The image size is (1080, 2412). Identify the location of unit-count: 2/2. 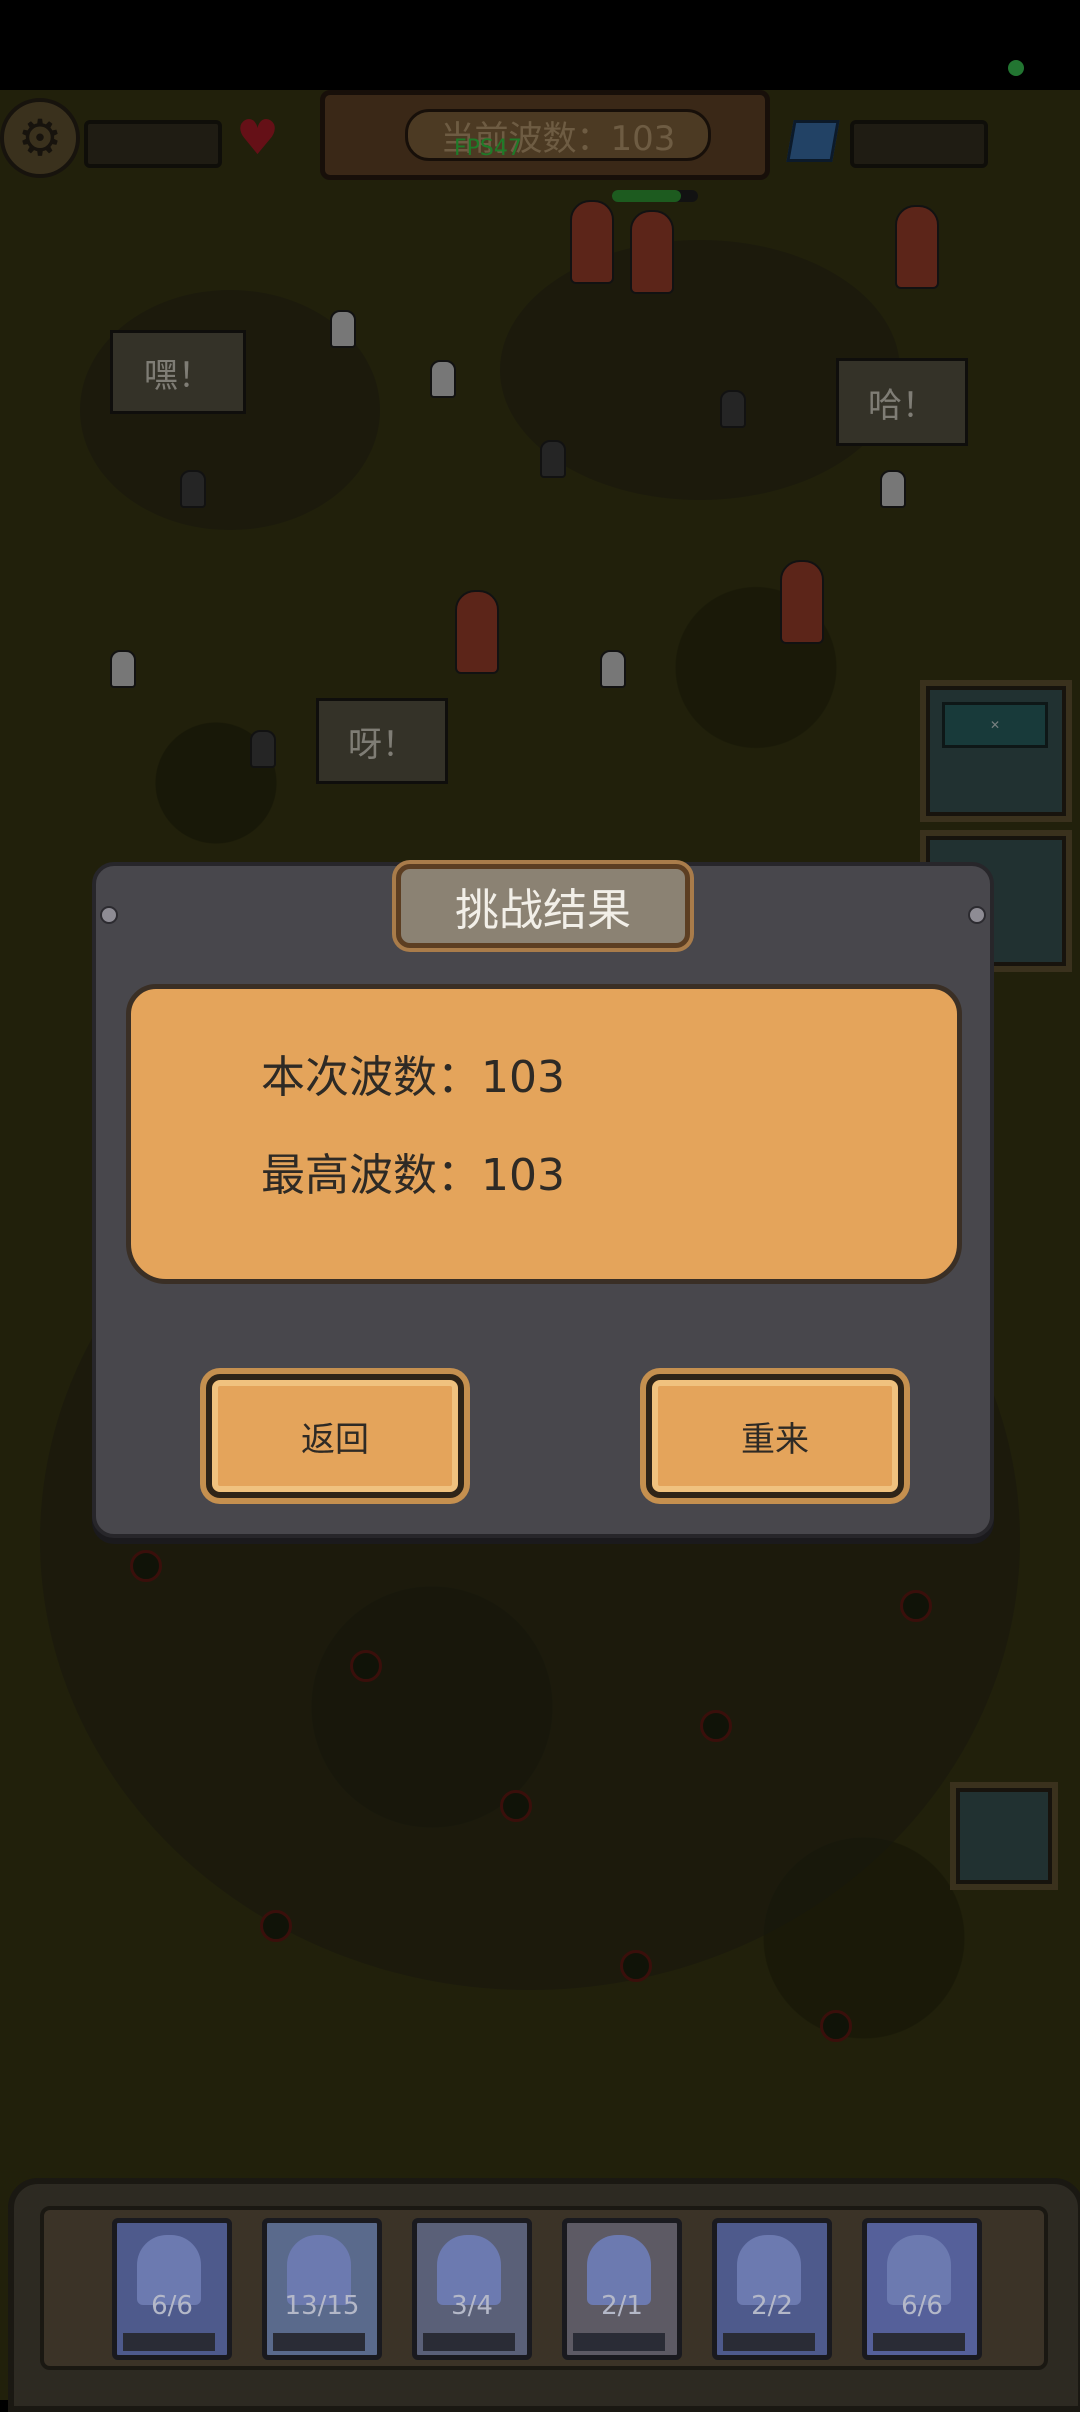
(772, 2306).